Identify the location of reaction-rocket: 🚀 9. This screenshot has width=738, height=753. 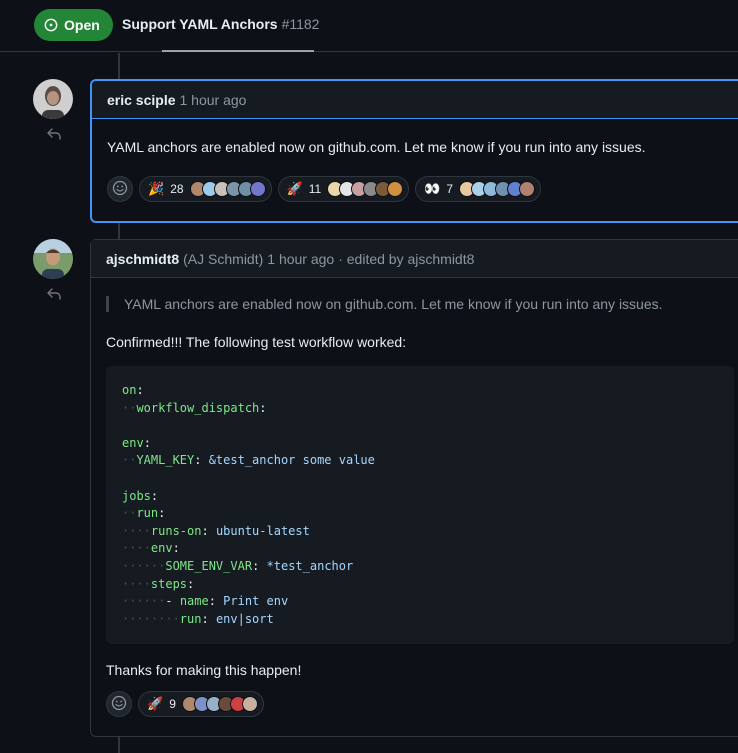
(201, 704).